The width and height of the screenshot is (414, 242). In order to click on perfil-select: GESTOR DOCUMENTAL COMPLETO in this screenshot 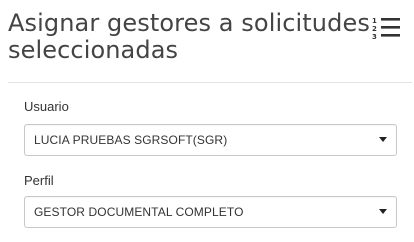, I will do `click(210, 212)`.